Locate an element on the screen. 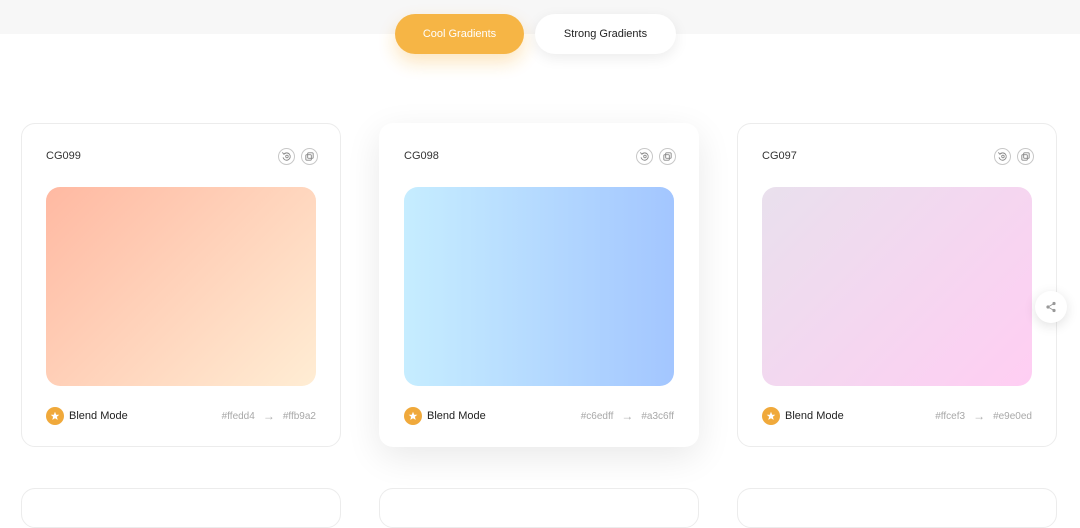 This screenshot has height=528, width=1080. gradient-colors: #ffcef3 → #e9e0ed is located at coordinates (983, 416).